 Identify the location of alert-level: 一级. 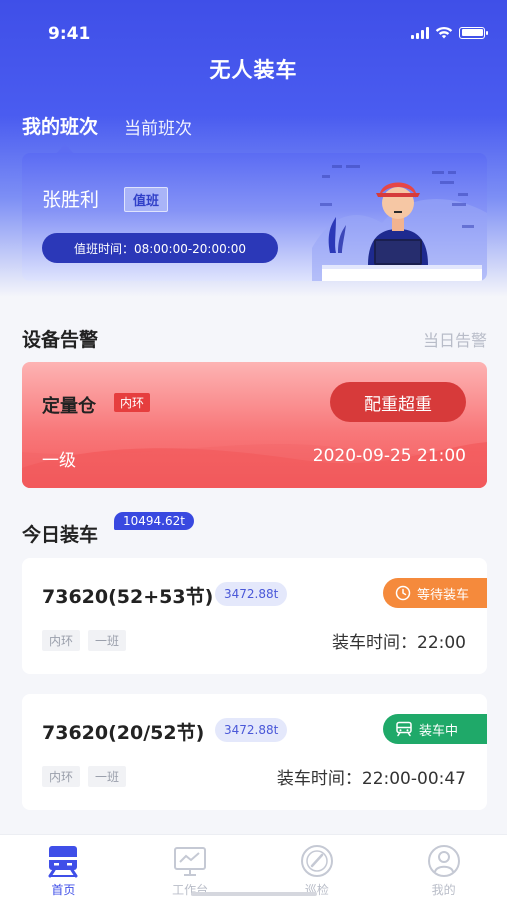
(59, 461).